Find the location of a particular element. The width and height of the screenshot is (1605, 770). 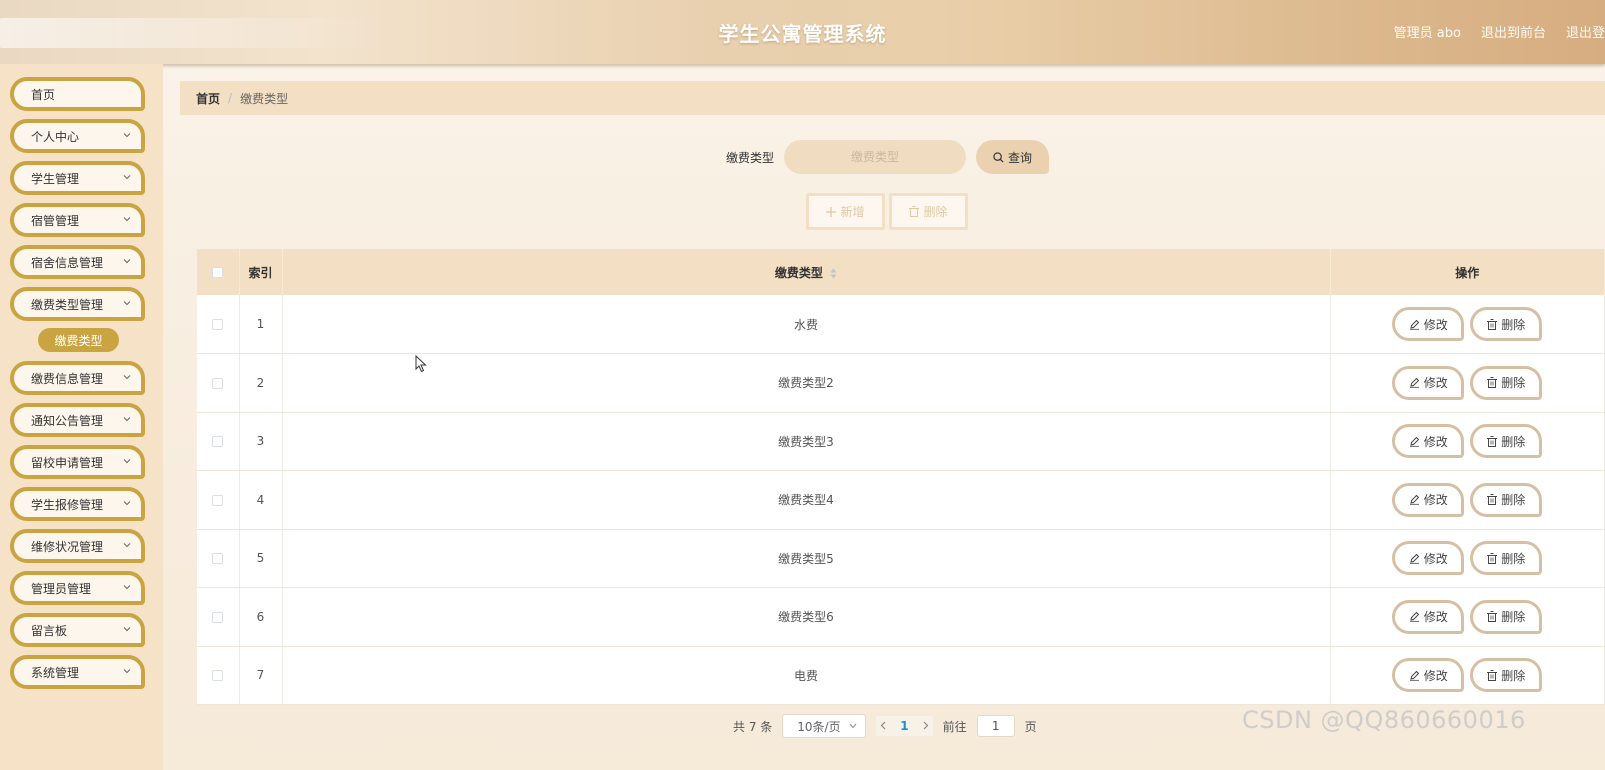

row-index: 4 is located at coordinates (261, 500).